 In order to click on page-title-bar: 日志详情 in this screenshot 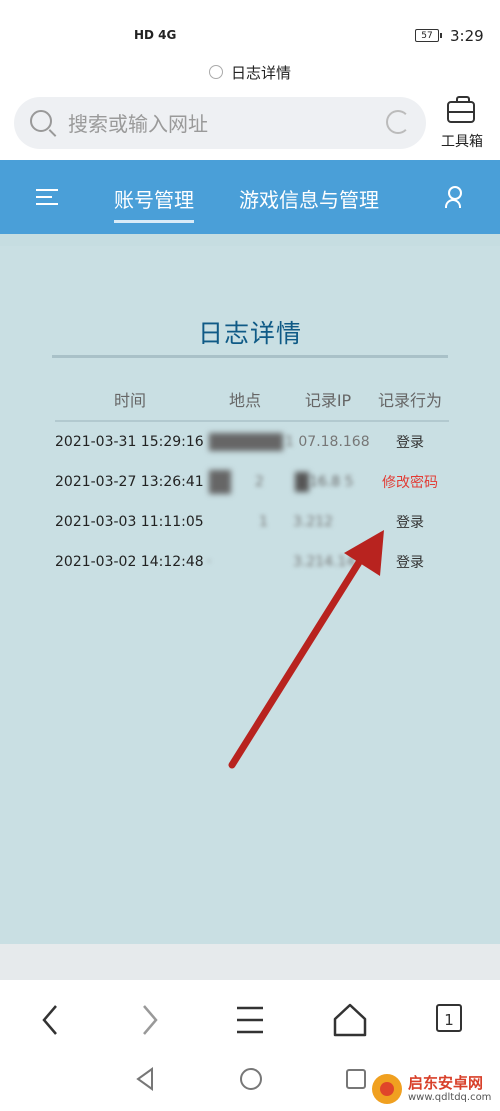, I will do `click(250, 72)`.